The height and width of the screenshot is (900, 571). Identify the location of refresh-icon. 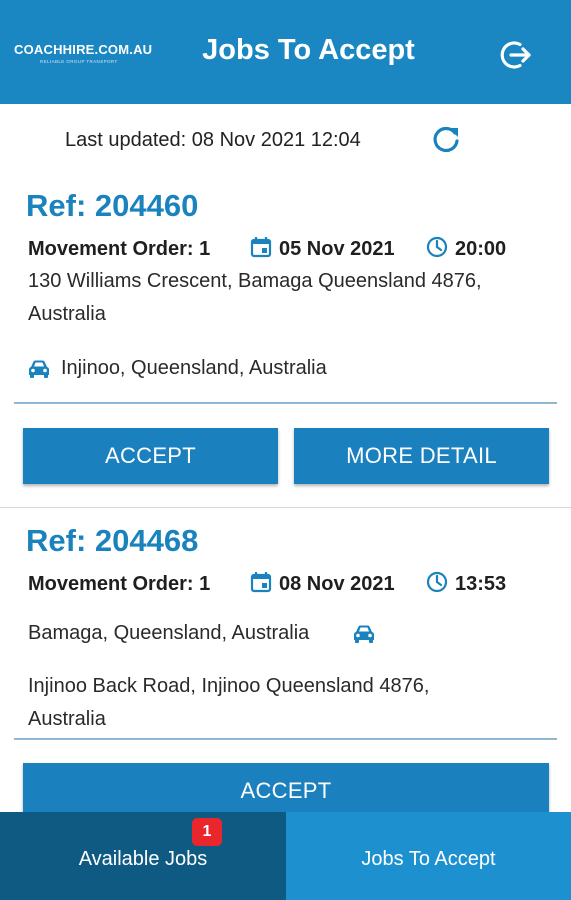
(446, 139).